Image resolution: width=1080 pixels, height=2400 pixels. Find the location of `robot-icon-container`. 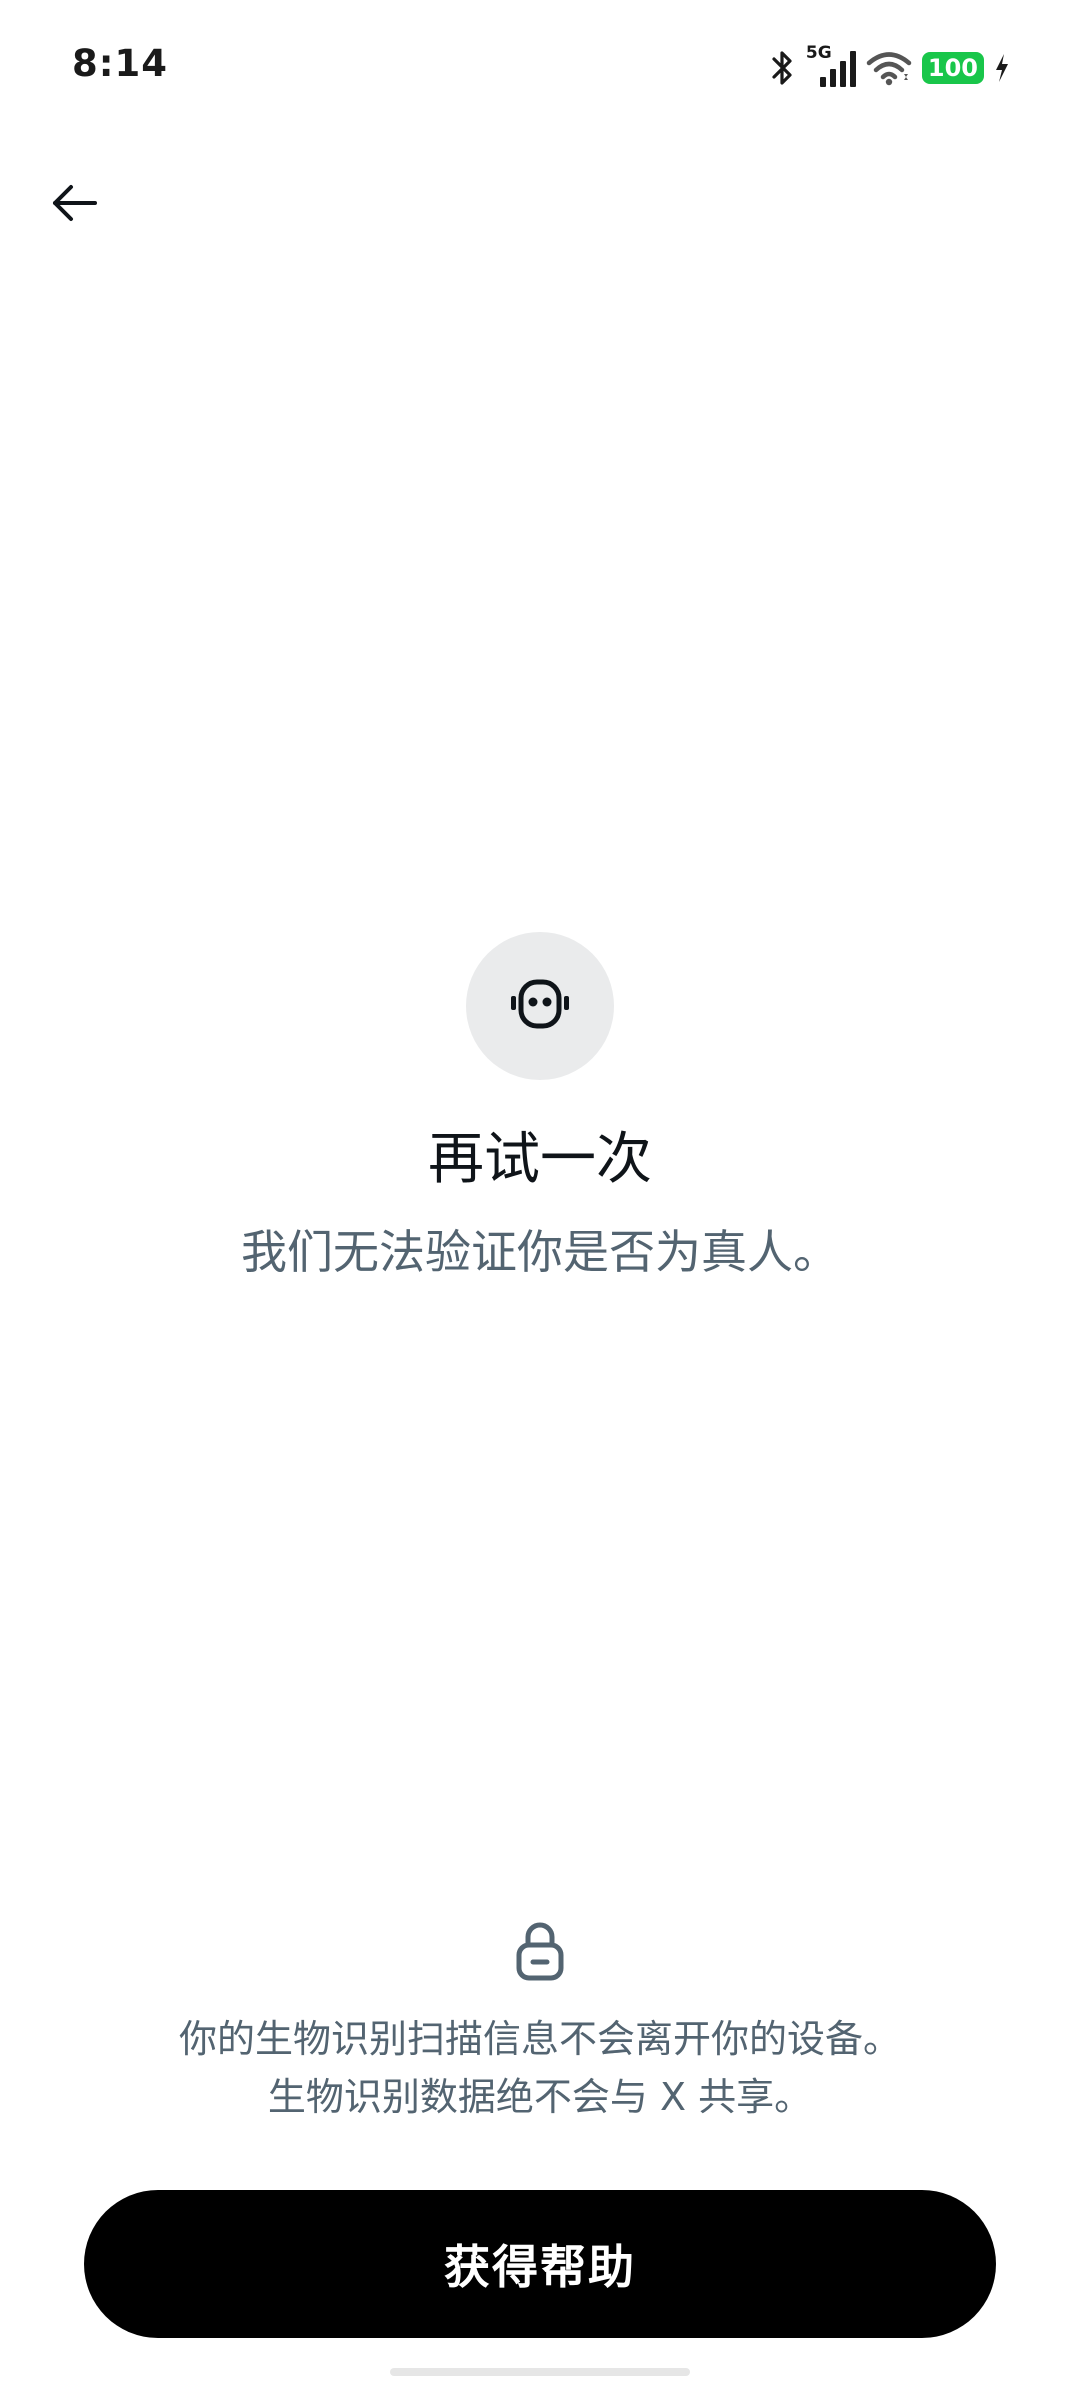

robot-icon-container is located at coordinates (540, 1006).